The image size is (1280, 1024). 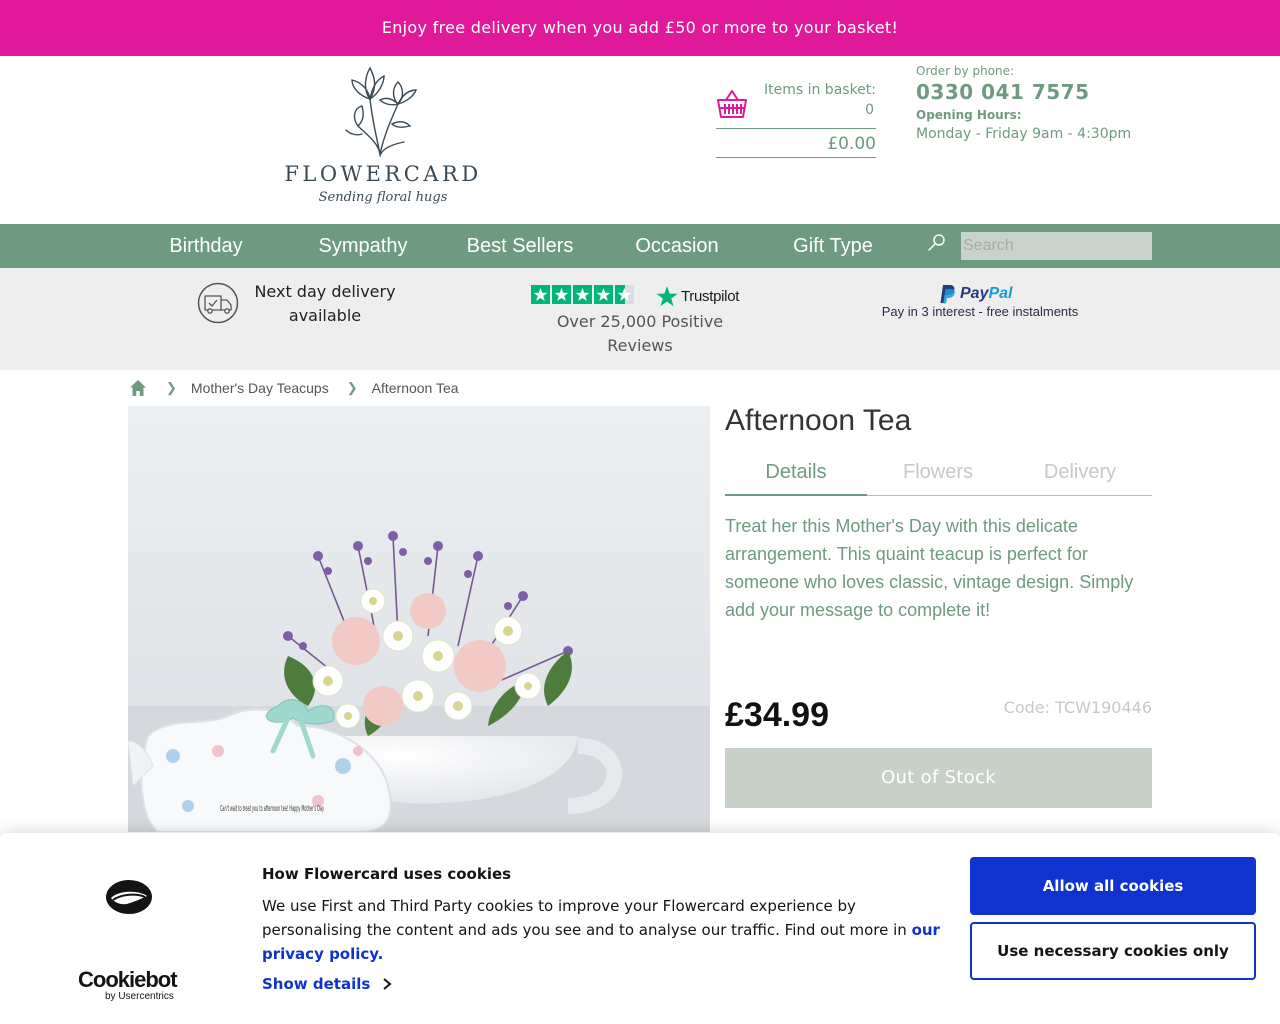 I want to click on trustpilot-logo: Trustpilot, so click(x=697, y=296).